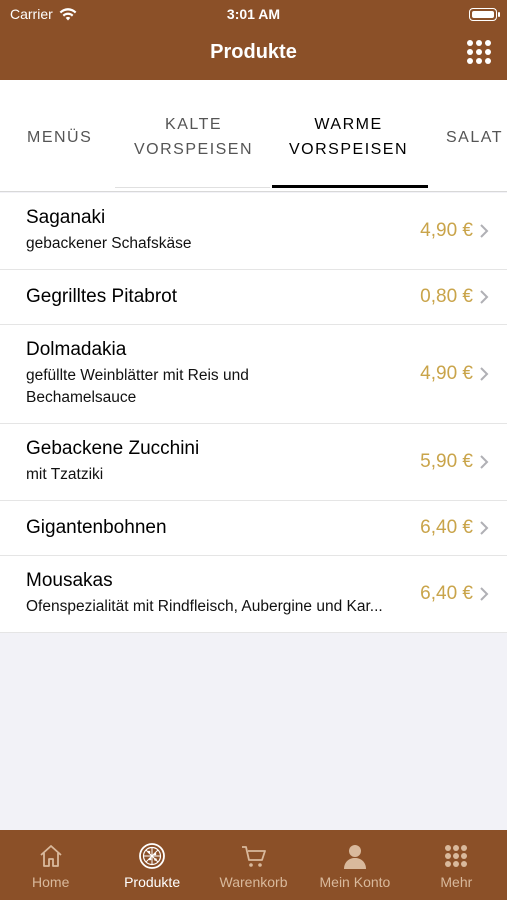  I want to click on product-name: Gigantenbohnen, so click(96, 527).